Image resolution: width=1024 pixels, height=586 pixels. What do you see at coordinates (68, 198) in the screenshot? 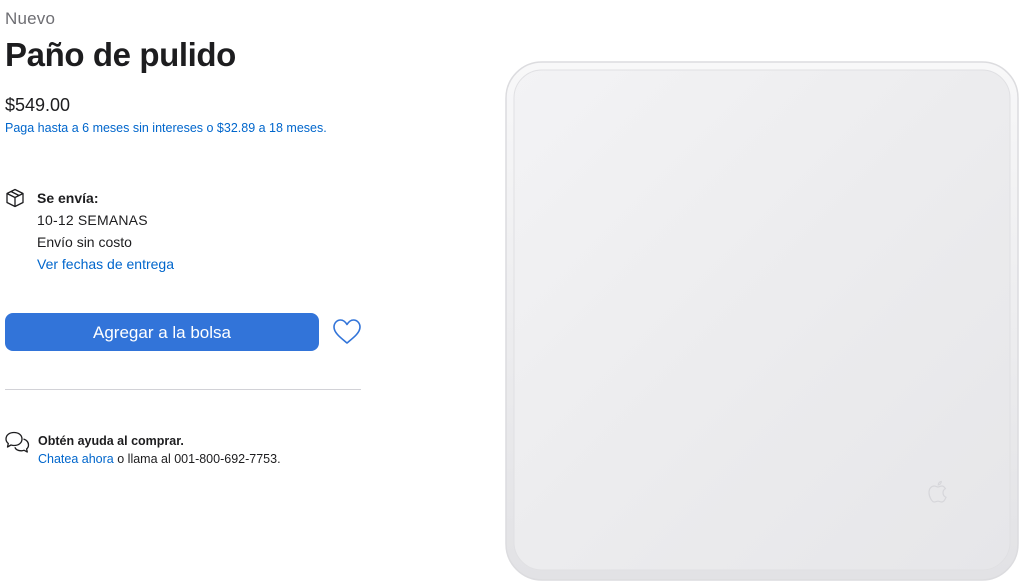
I see `shipping-label: Se envía:` at bounding box center [68, 198].